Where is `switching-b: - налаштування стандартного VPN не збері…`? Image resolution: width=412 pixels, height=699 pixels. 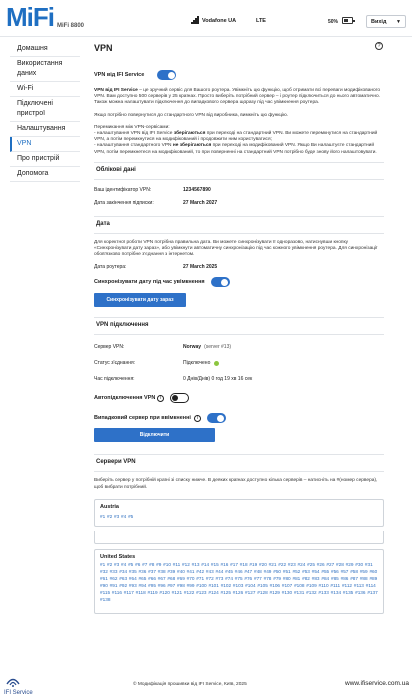
switching-b: - налаштування стандартного VPN не збері… is located at coordinates (239, 149).